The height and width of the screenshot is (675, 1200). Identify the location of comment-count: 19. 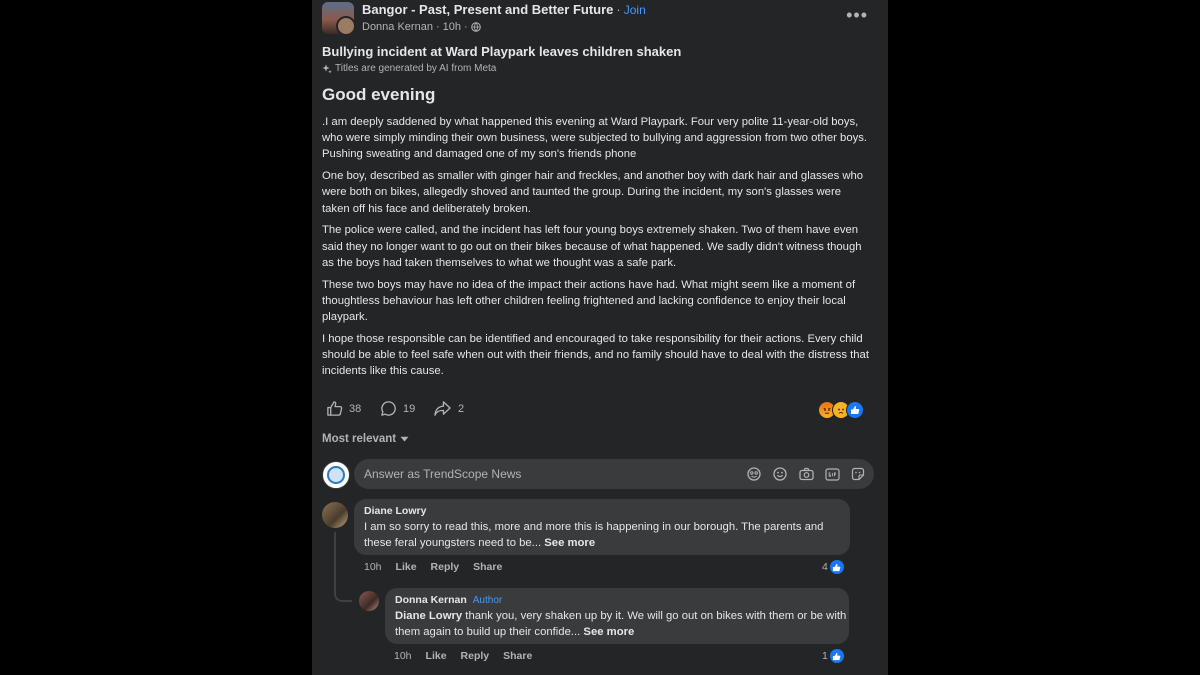
(409, 408).